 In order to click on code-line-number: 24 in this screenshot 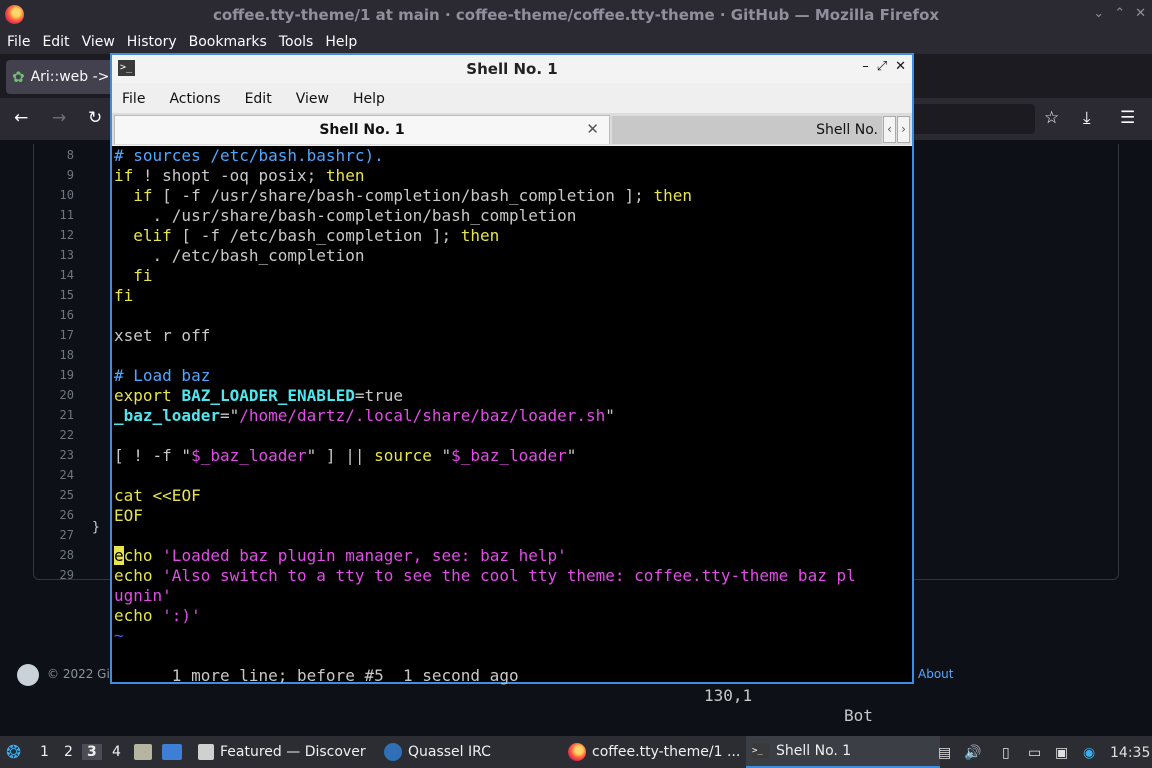, I will do `click(57, 475)`.